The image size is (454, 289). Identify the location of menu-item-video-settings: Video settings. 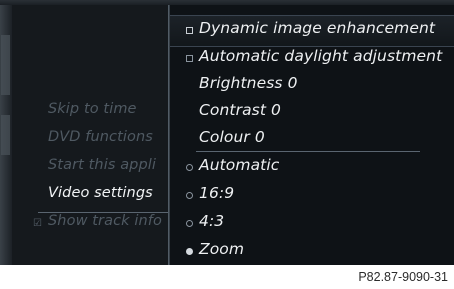
(100, 193).